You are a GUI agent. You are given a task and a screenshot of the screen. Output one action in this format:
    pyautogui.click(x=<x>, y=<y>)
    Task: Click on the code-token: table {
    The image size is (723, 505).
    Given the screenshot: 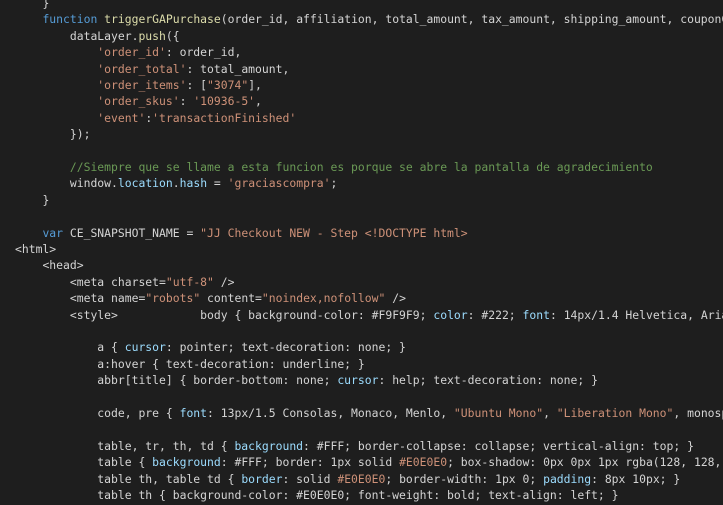 What is the action you would take?
    pyautogui.click(x=125, y=462)
    